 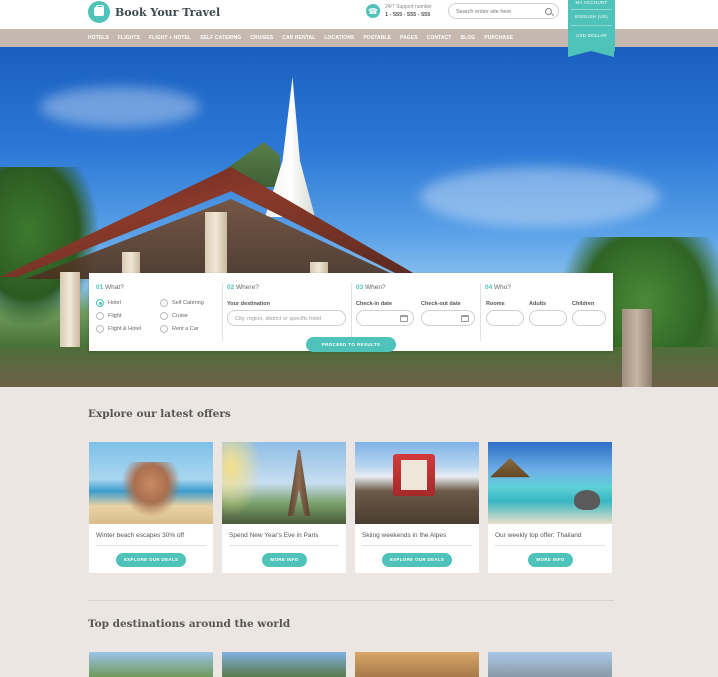 I want to click on nav-locations: LOCATIONS, so click(x=339, y=38).